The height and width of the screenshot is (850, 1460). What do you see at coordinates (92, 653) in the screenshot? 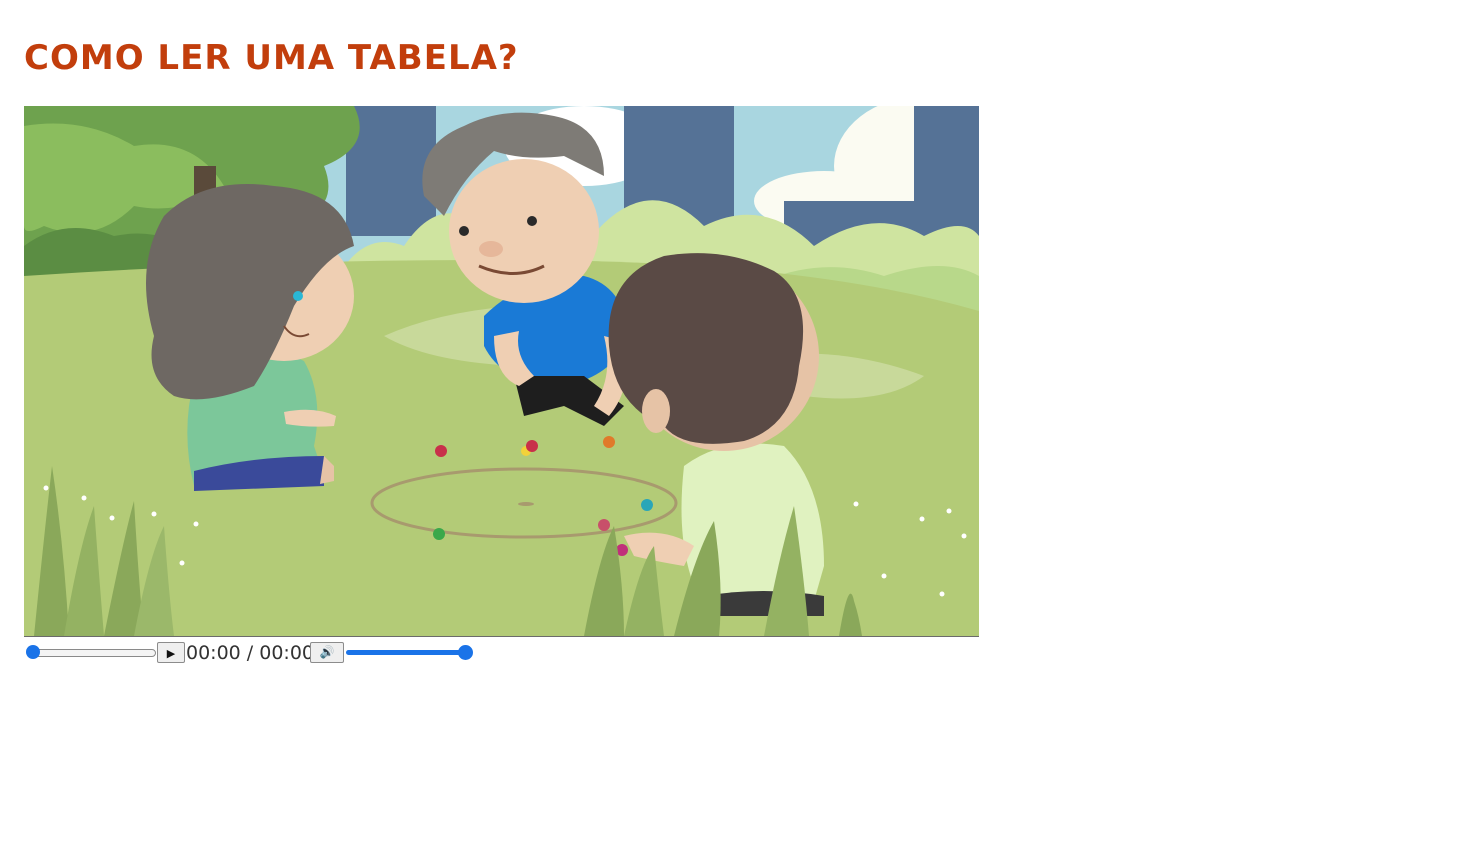
I see `seek-slider` at bounding box center [92, 653].